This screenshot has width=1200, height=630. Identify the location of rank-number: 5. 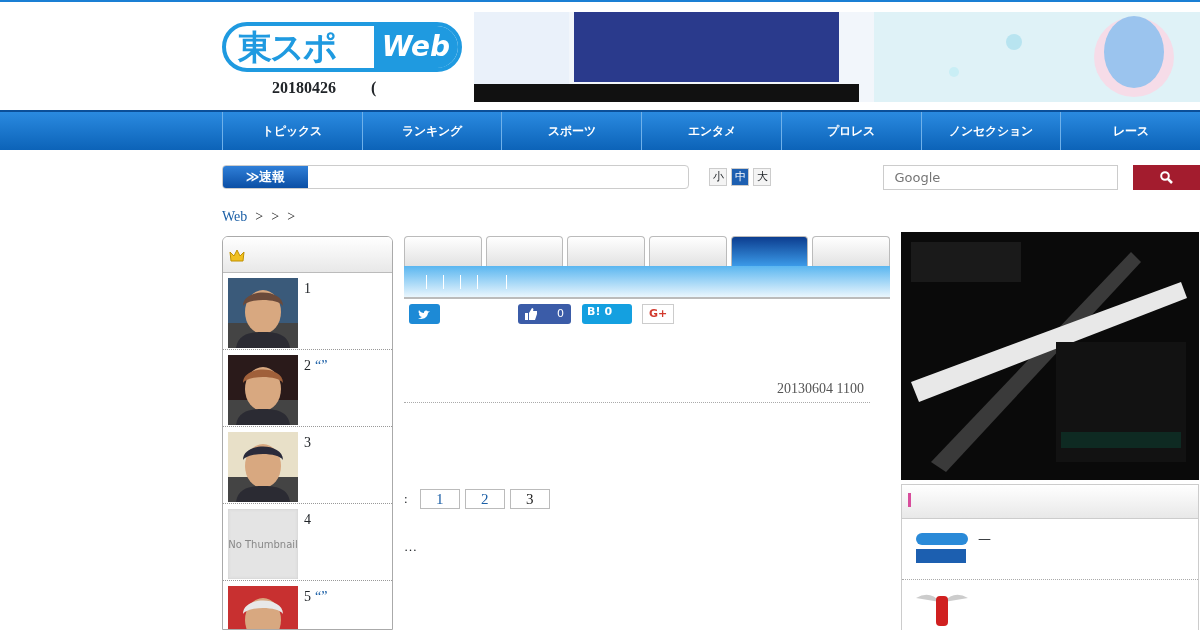
(307, 596).